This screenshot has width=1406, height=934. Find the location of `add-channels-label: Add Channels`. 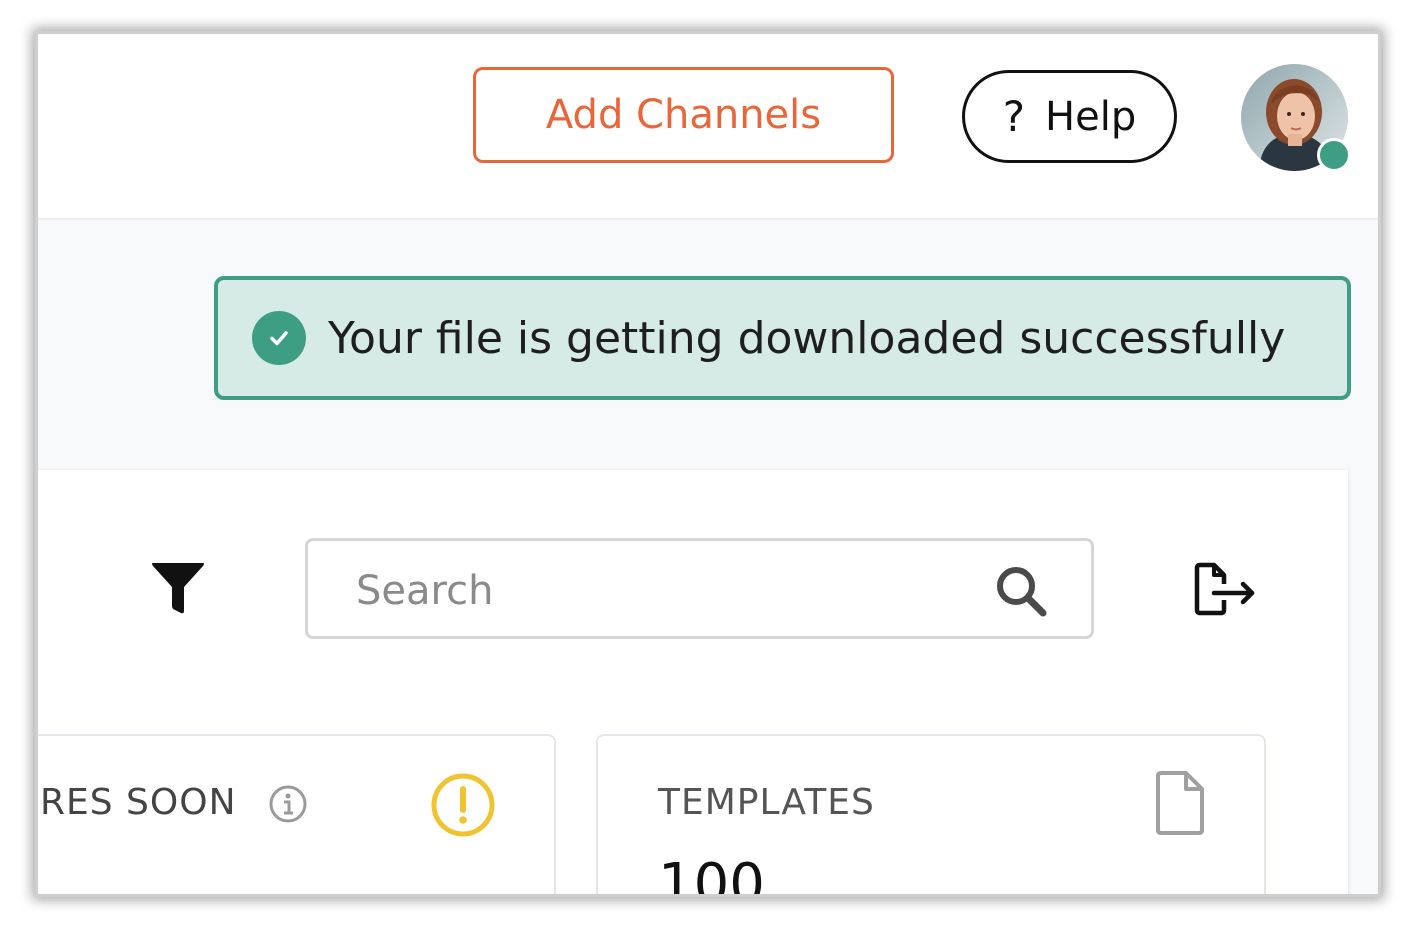

add-channels-label: Add Channels is located at coordinates (683, 115).